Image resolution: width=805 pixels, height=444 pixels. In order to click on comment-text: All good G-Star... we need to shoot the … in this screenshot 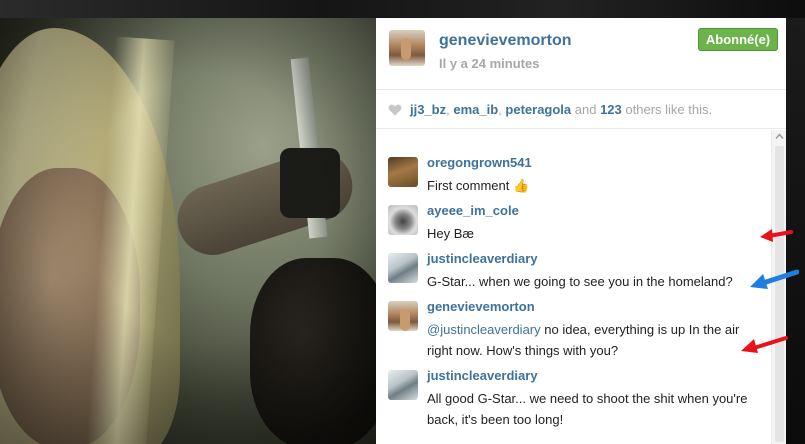, I will do `click(587, 409)`.